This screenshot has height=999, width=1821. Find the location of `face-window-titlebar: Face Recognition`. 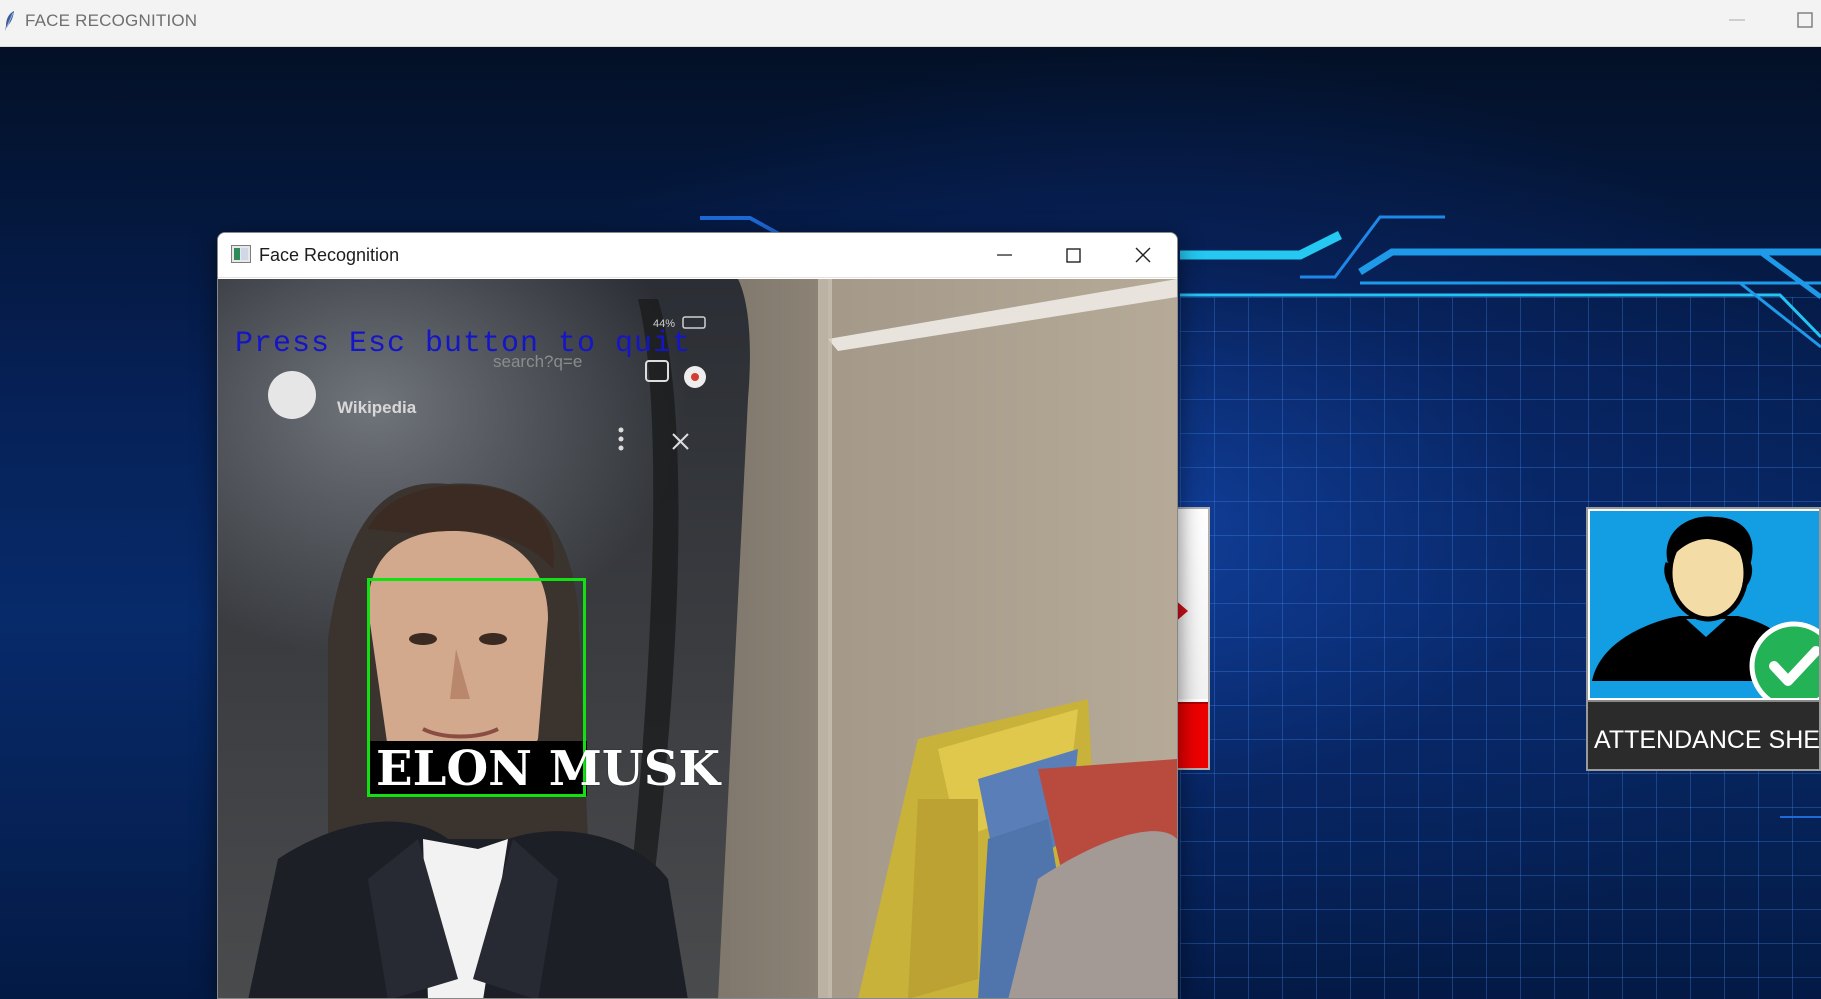

face-window-titlebar: Face Recognition is located at coordinates (697, 255).